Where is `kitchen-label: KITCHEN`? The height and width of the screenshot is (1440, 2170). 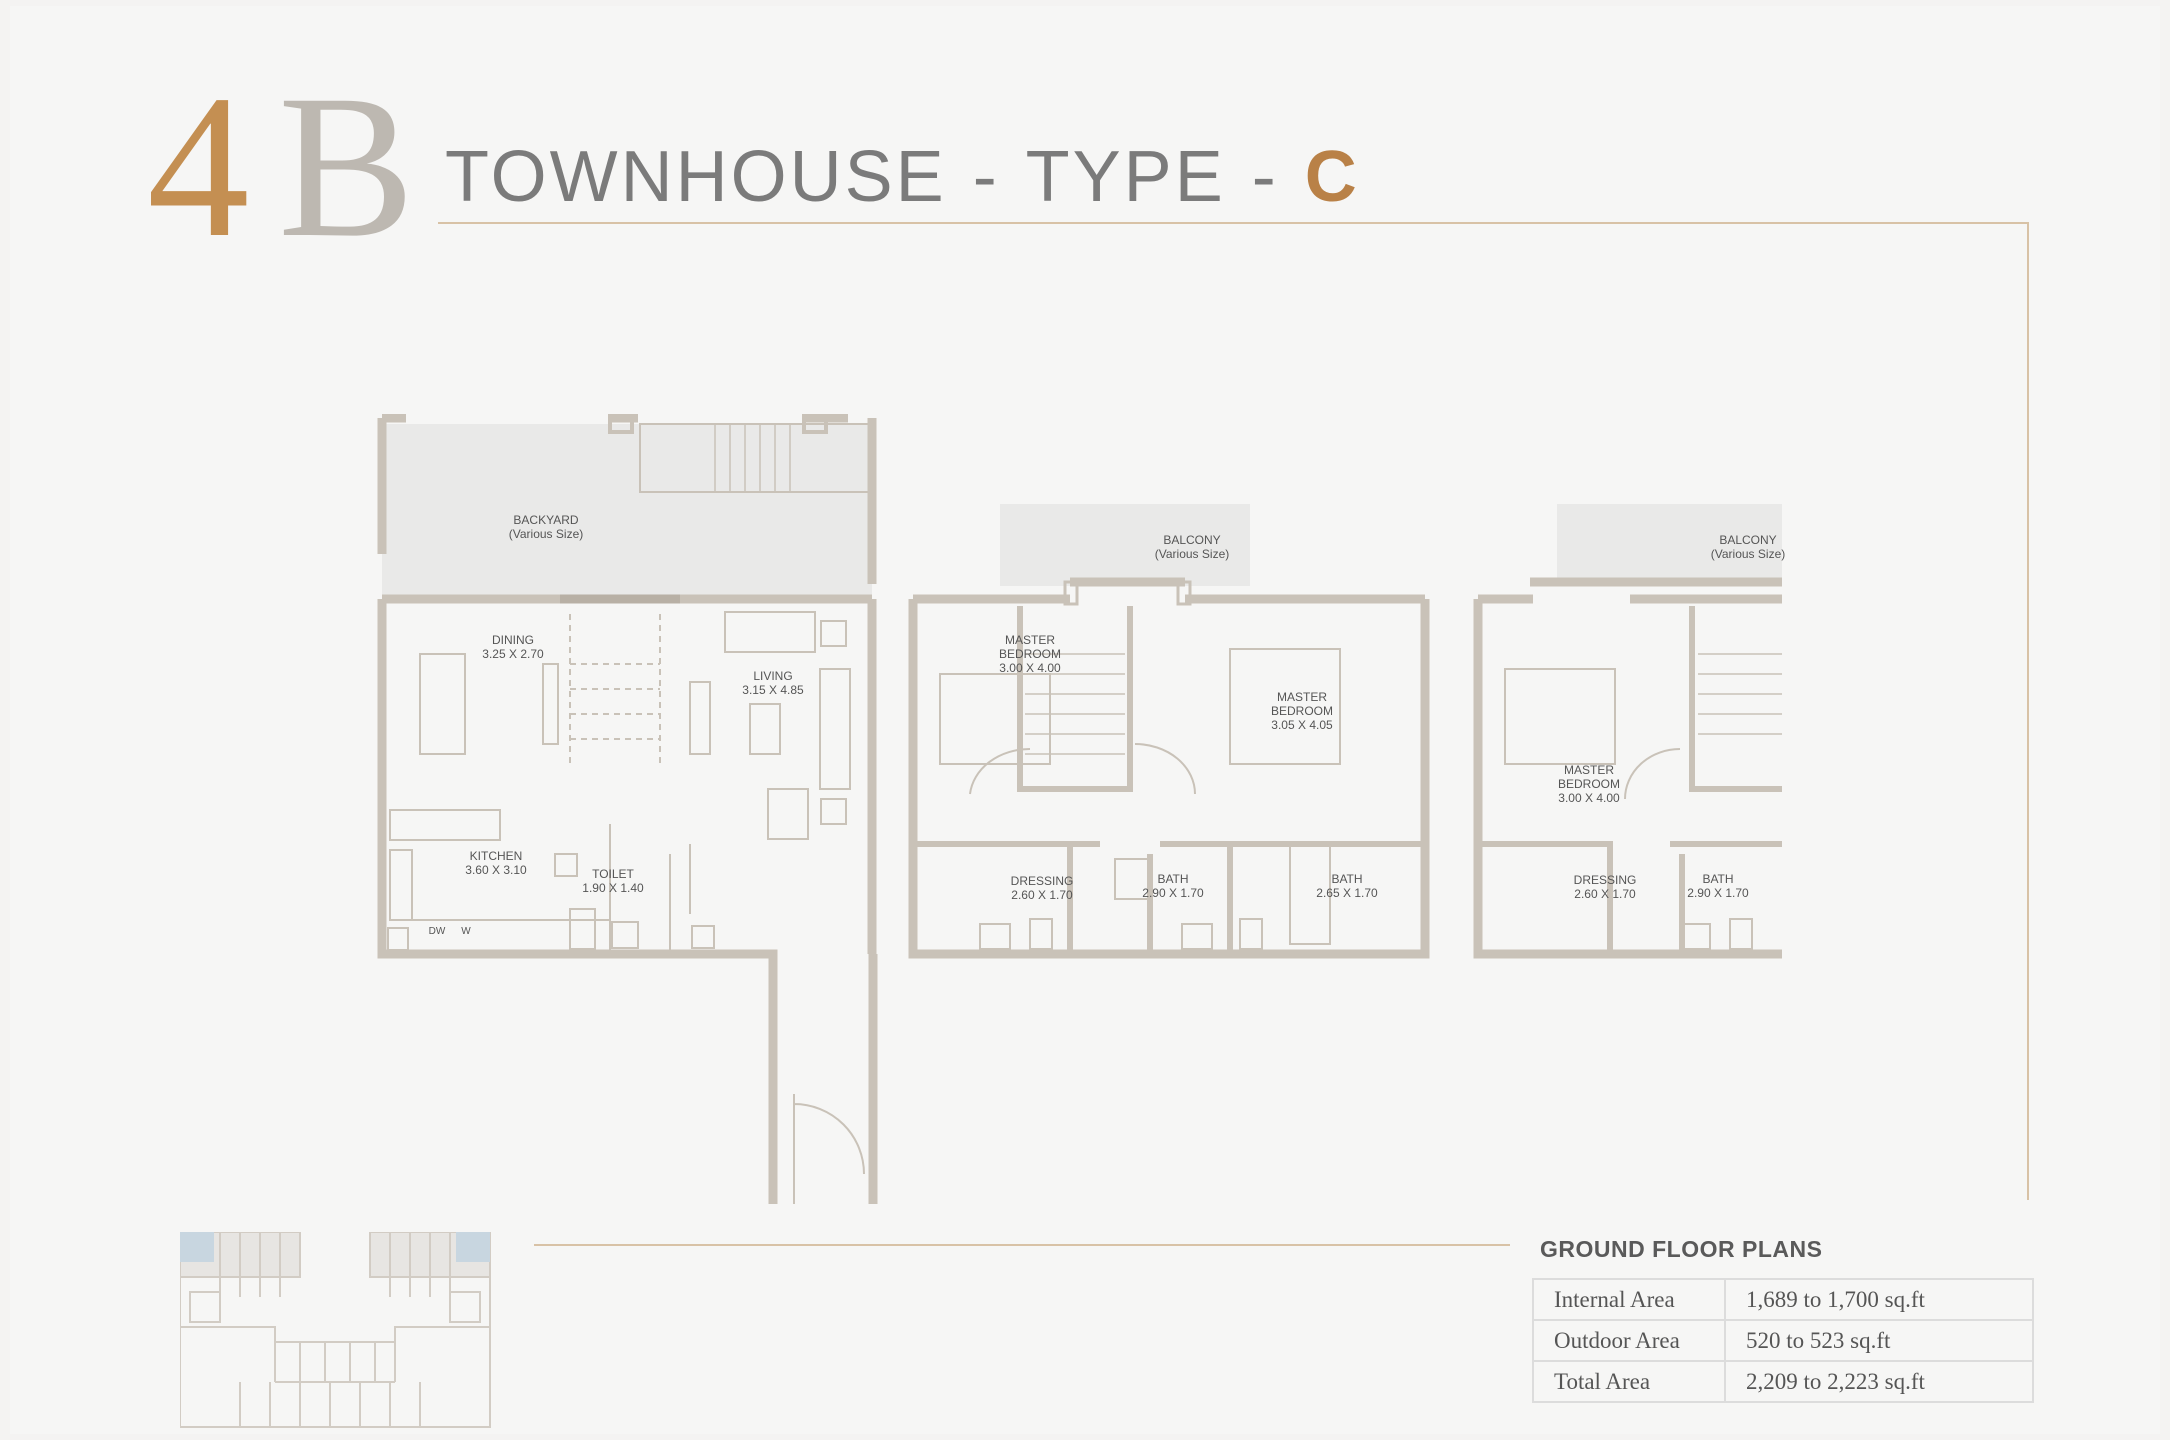
kitchen-label: KITCHEN is located at coordinates (496, 856).